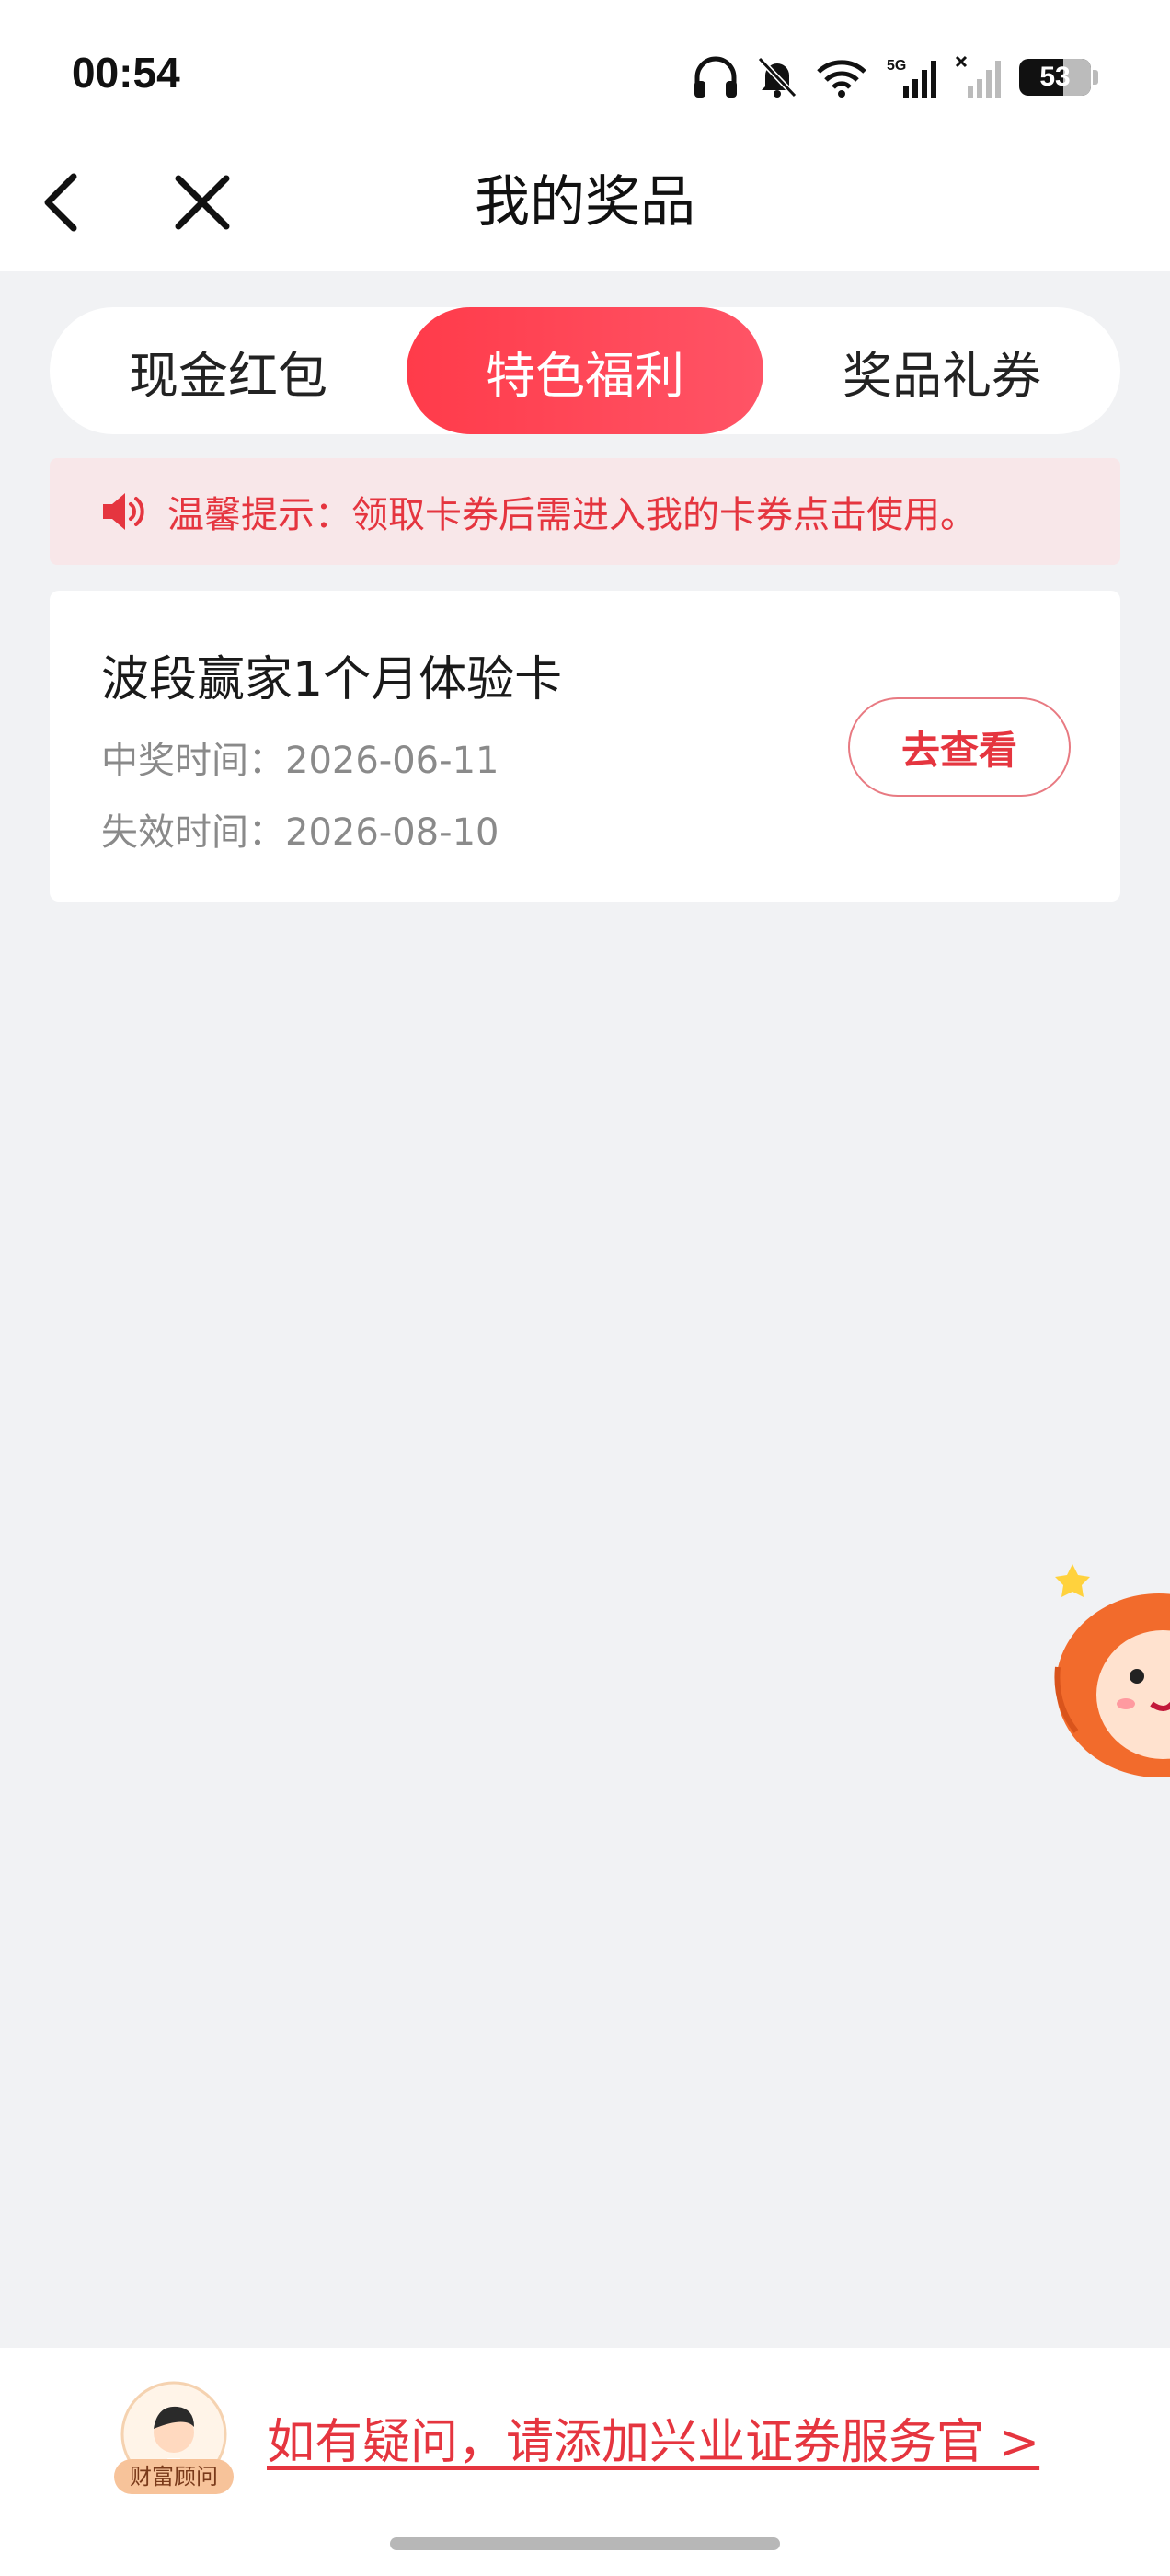  I want to click on expire-time-value: 2026-08-10, so click(392, 832).